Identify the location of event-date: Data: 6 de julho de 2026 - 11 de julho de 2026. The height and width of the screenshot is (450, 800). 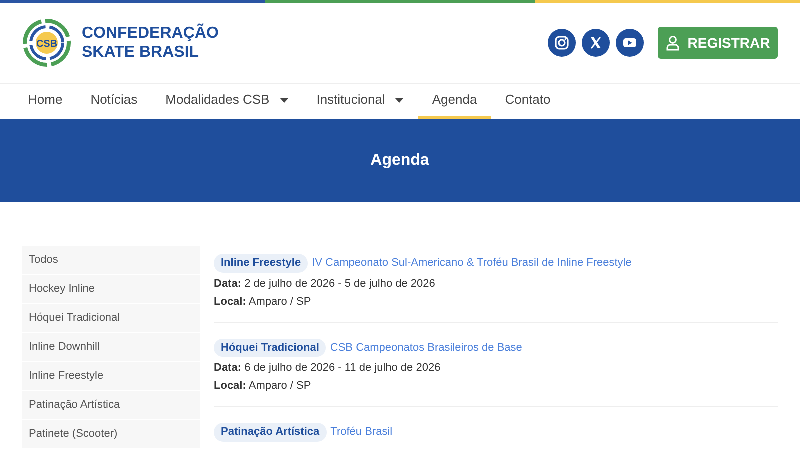
(328, 368).